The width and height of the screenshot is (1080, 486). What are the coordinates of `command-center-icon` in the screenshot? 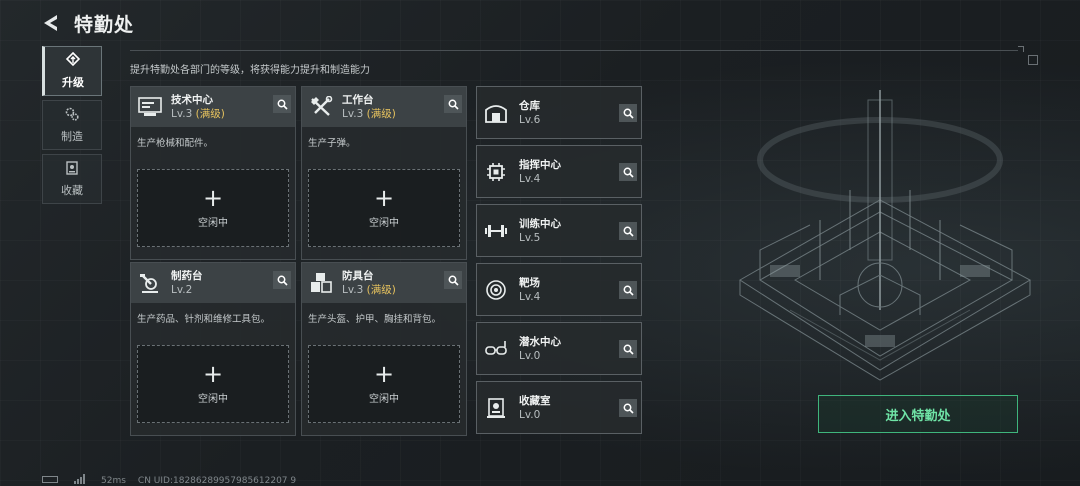 It's located at (496, 172).